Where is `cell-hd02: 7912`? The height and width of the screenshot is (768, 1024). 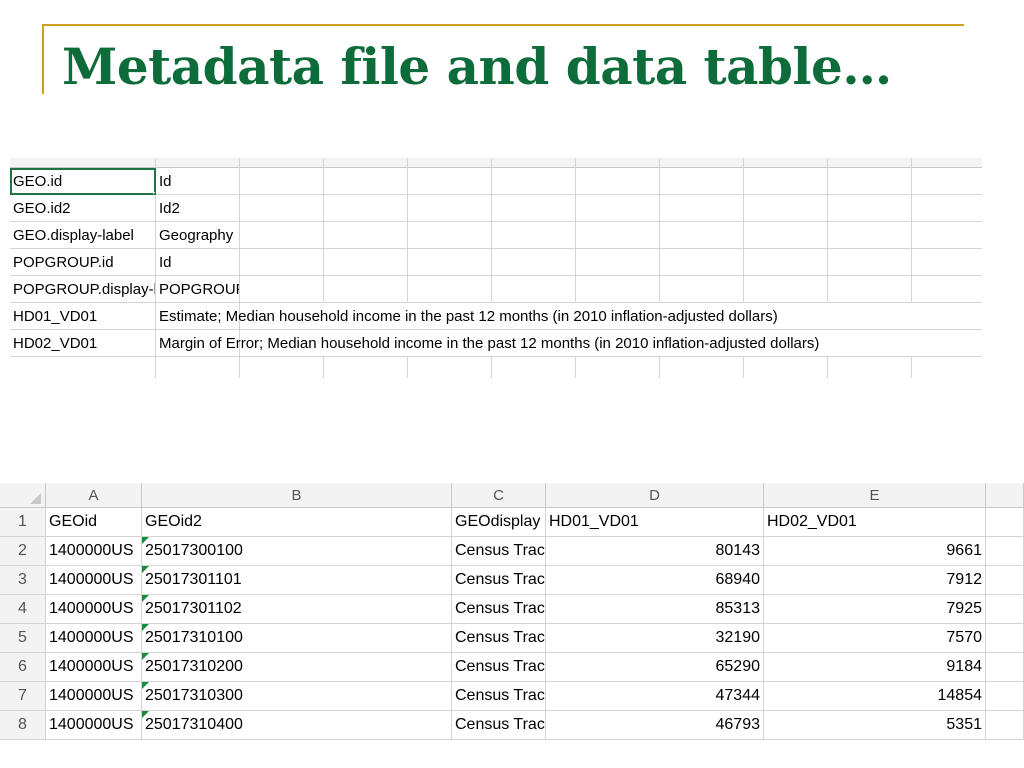
cell-hd02: 7912 is located at coordinates (875, 580).